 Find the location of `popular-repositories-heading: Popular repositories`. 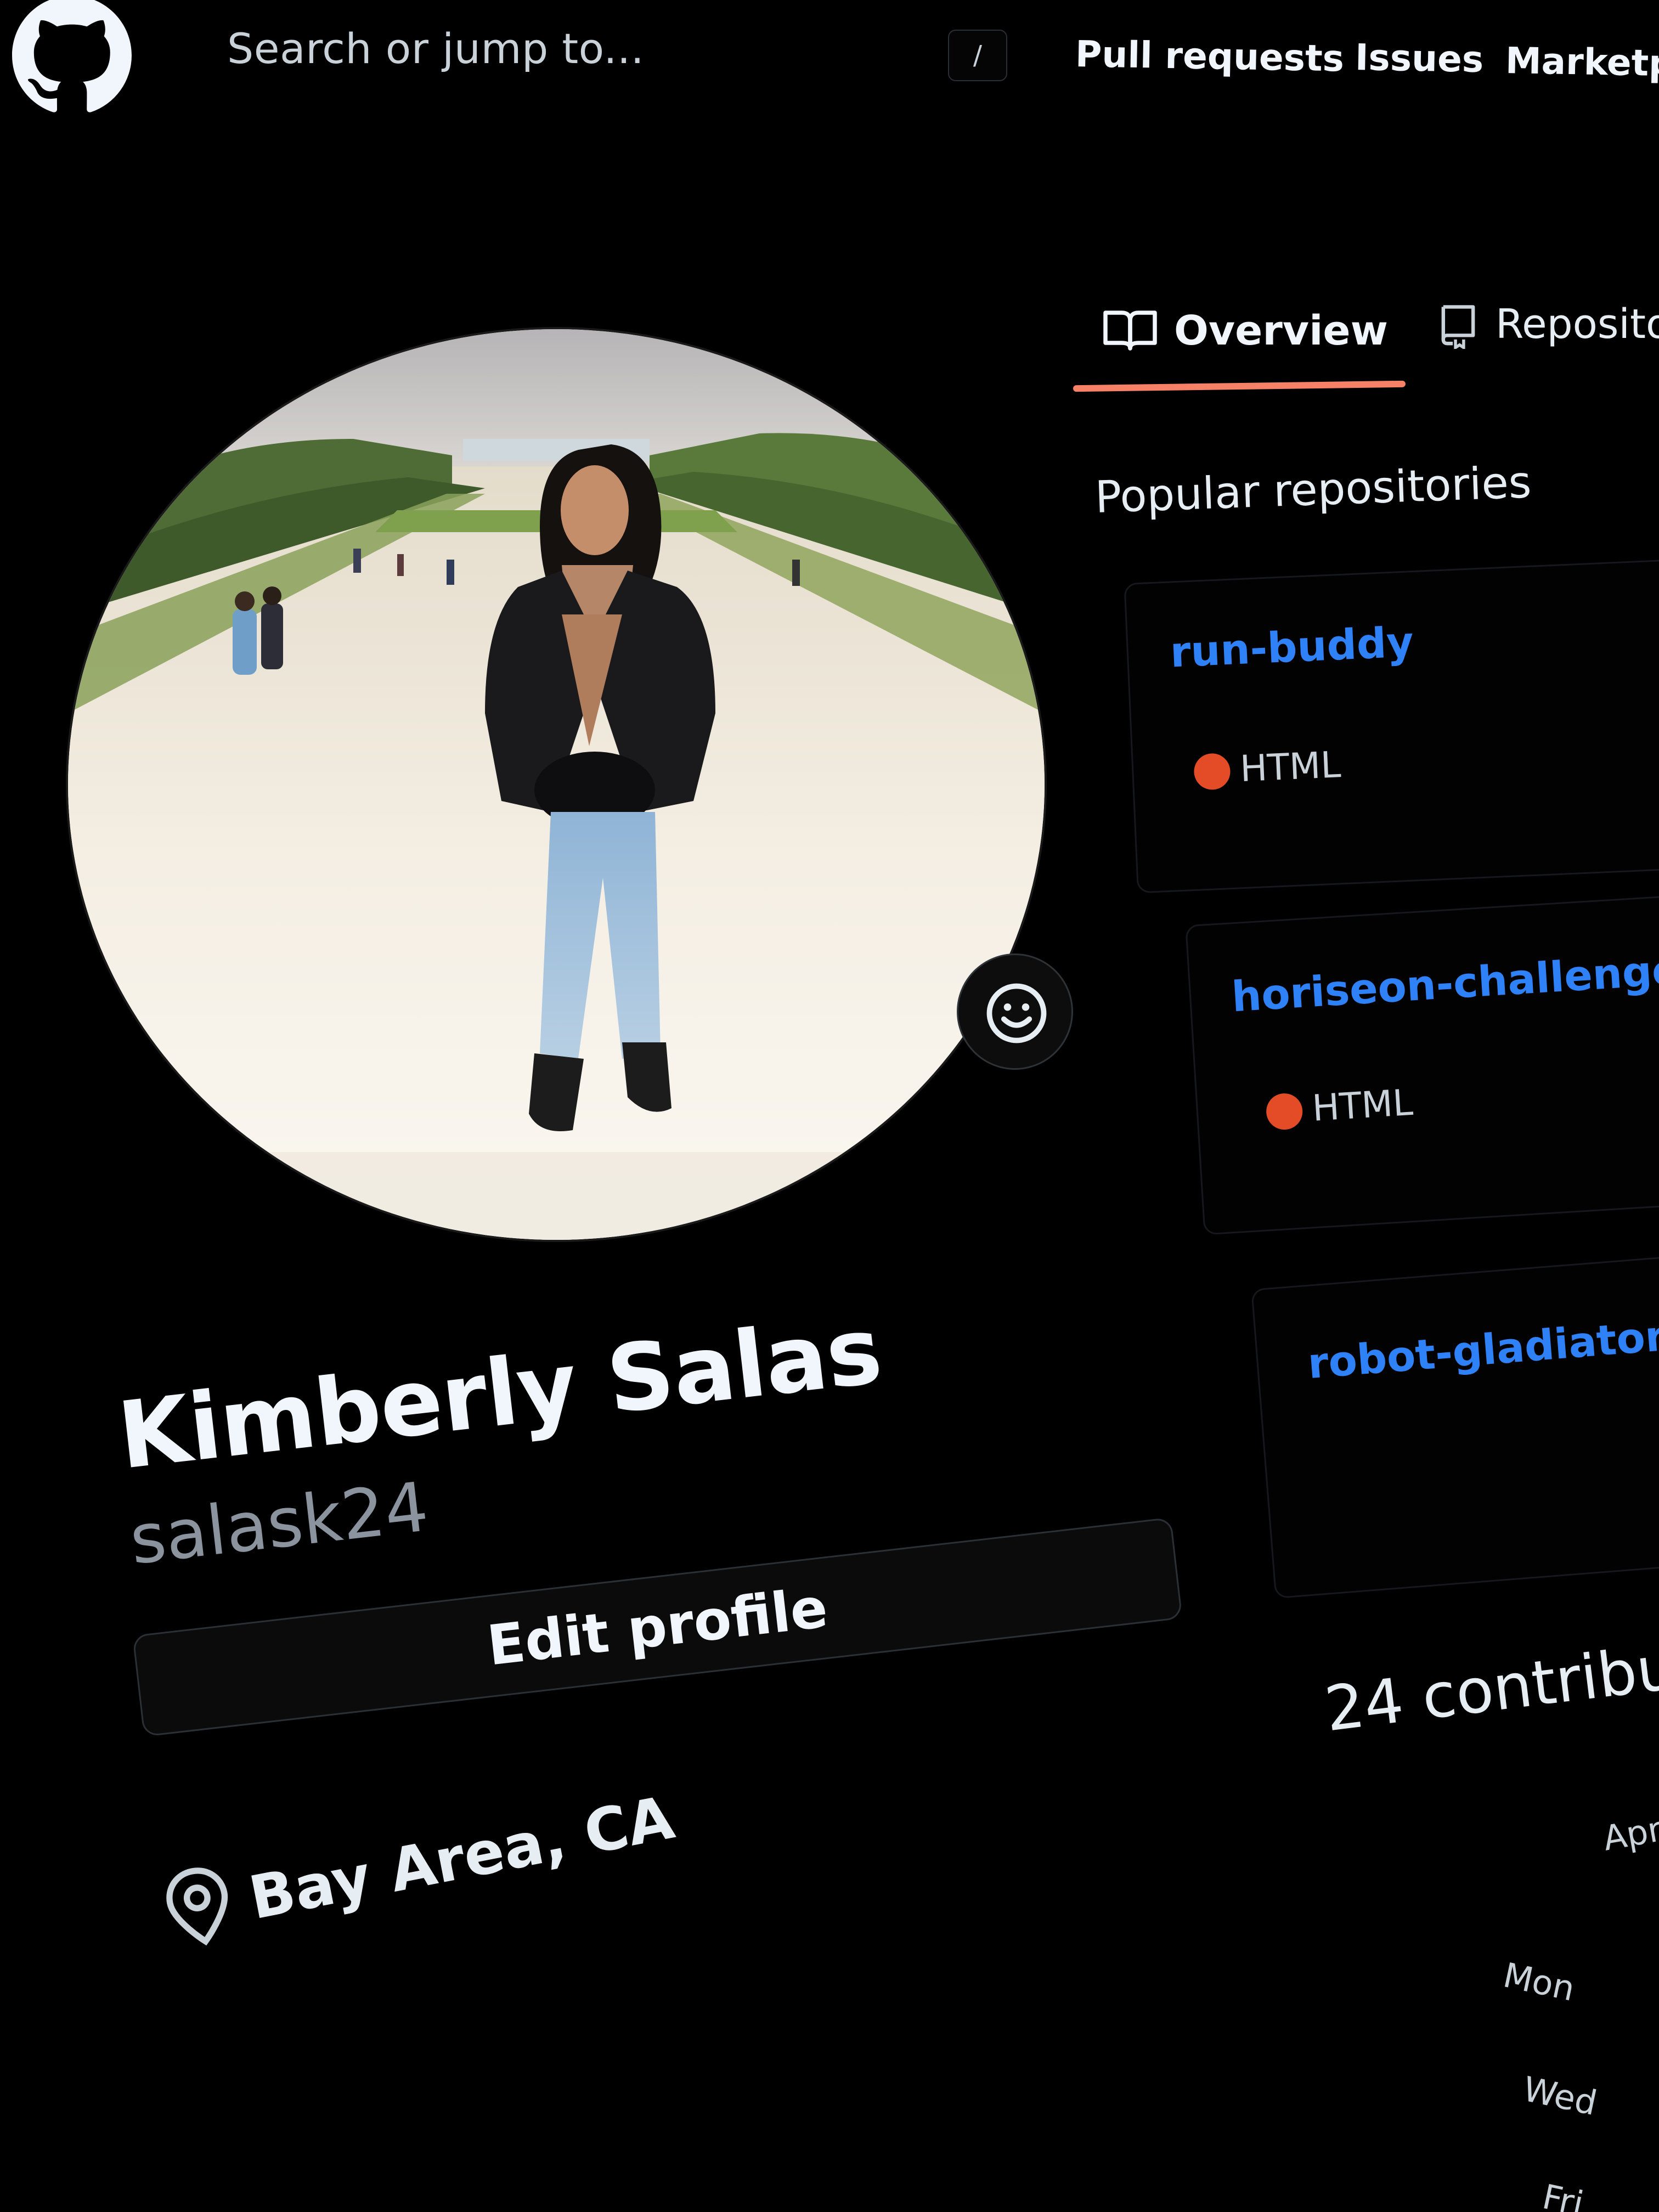

popular-repositories-heading: Popular repositories is located at coordinates (1313, 490).